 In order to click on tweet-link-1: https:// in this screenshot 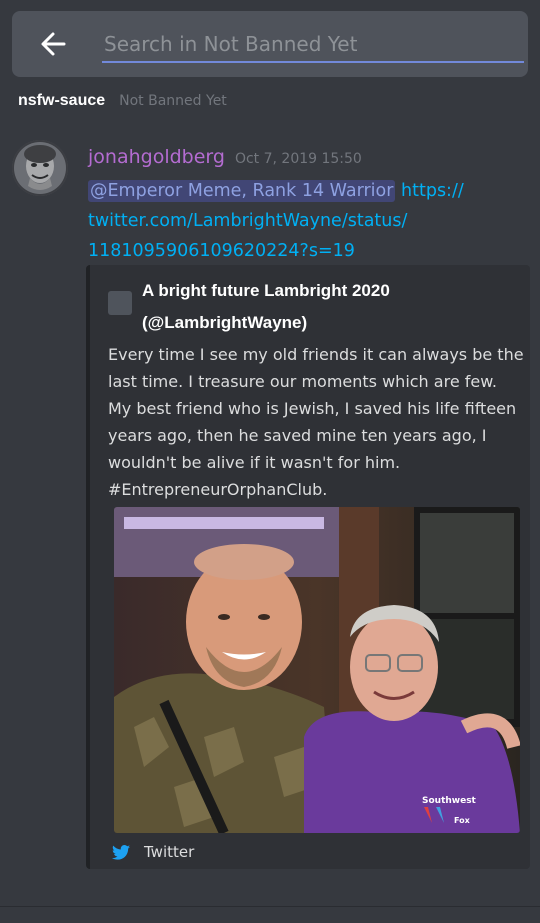, I will do `click(432, 191)`.